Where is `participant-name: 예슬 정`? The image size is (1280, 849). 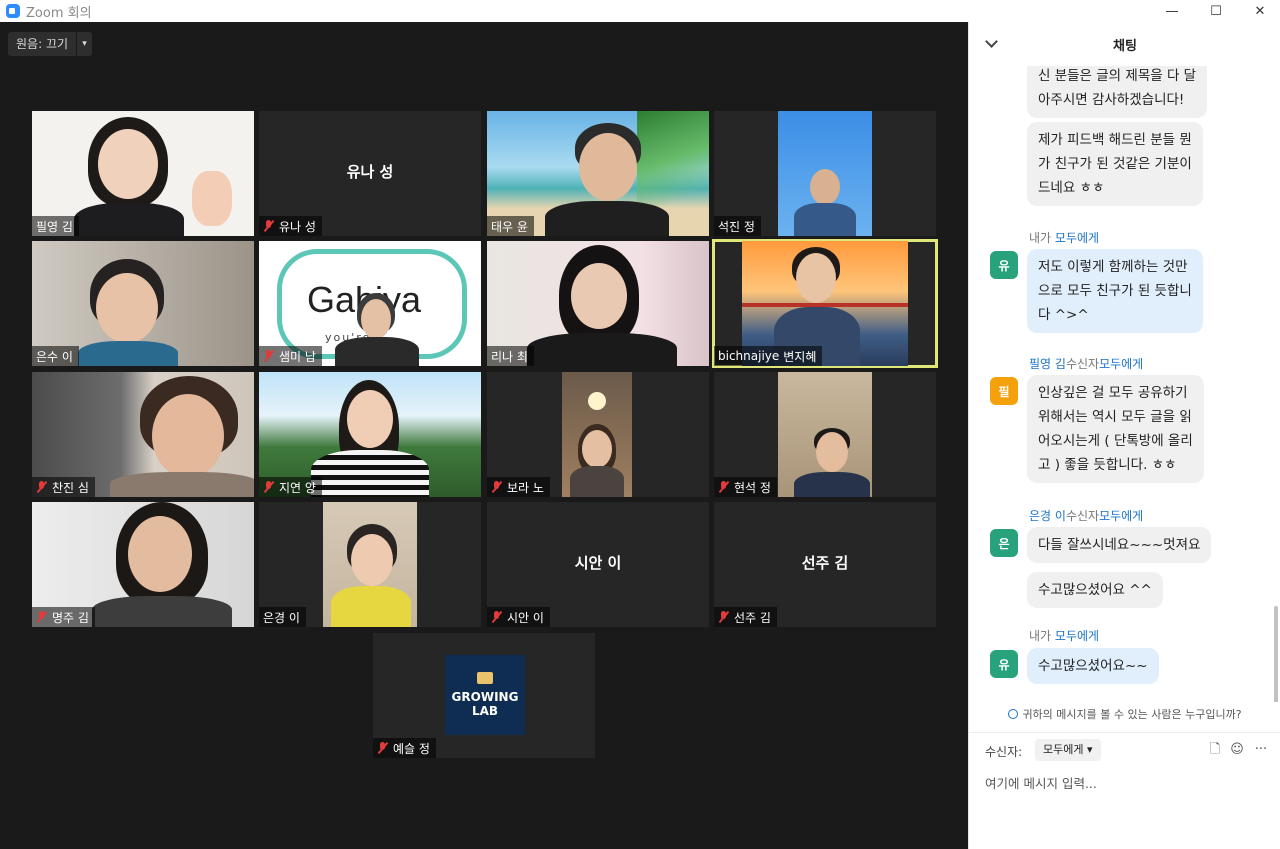
participant-name: 예슬 정 is located at coordinates (411, 748).